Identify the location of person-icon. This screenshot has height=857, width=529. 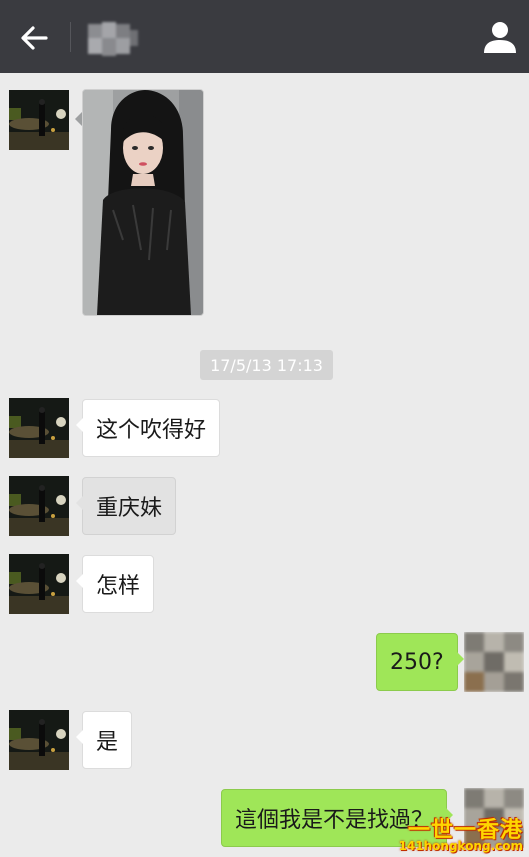
(500, 37).